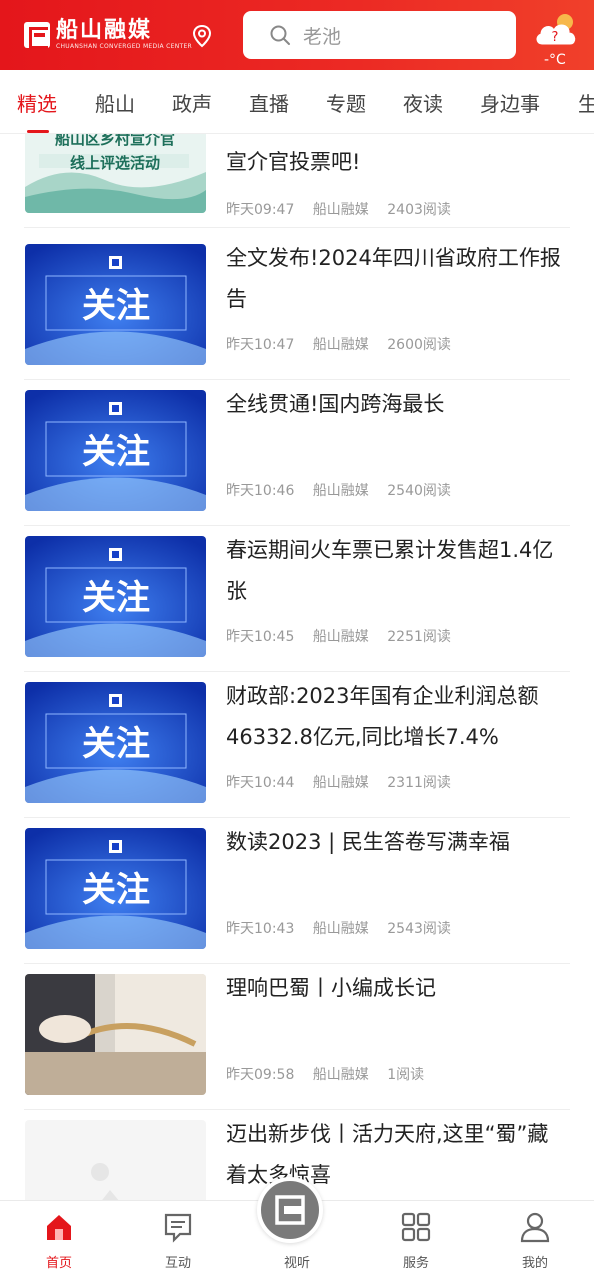 The width and height of the screenshot is (594, 1280). What do you see at coordinates (423, 102) in the screenshot?
I see `tab-night-reading: 夜读` at bounding box center [423, 102].